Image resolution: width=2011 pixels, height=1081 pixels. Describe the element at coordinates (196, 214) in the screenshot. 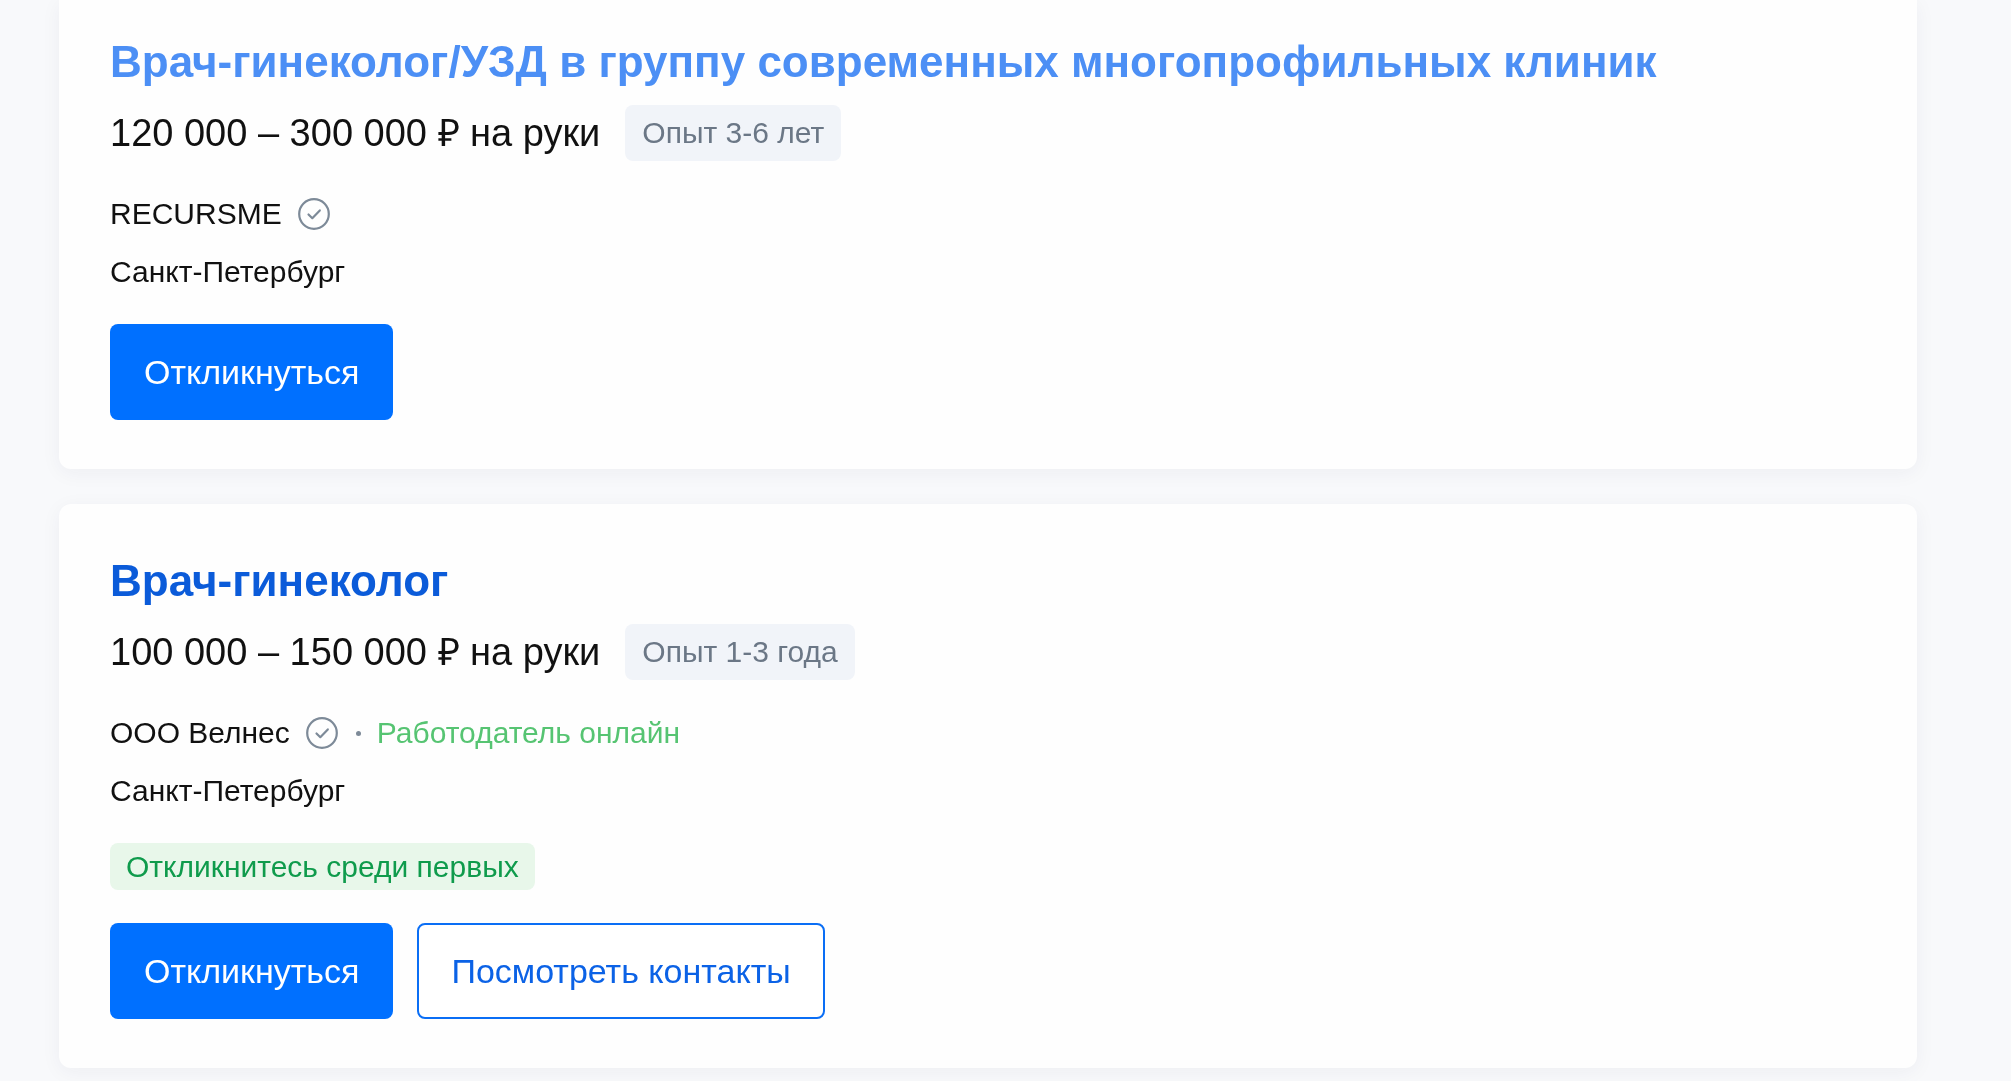

I see `company-name-link: RECURSME` at that location.